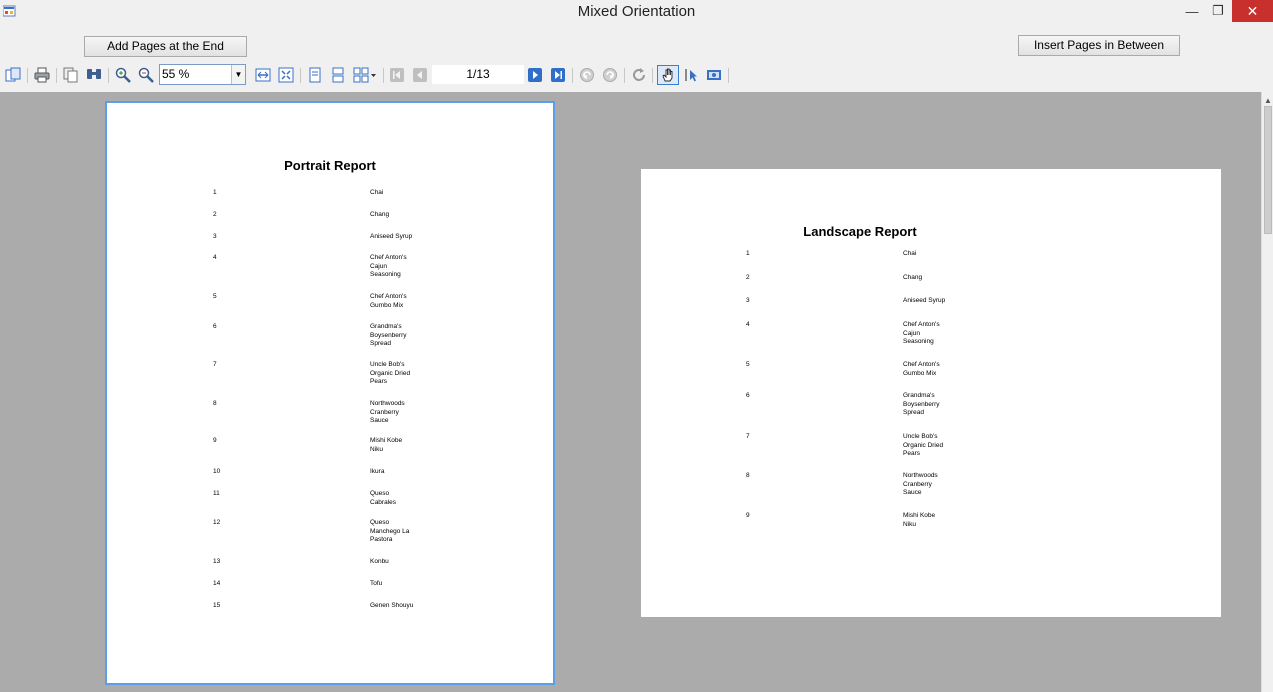  What do you see at coordinates (146, 75) in the screenshot?
I see `zoom-out-icon` at bounding box center [146, 75].